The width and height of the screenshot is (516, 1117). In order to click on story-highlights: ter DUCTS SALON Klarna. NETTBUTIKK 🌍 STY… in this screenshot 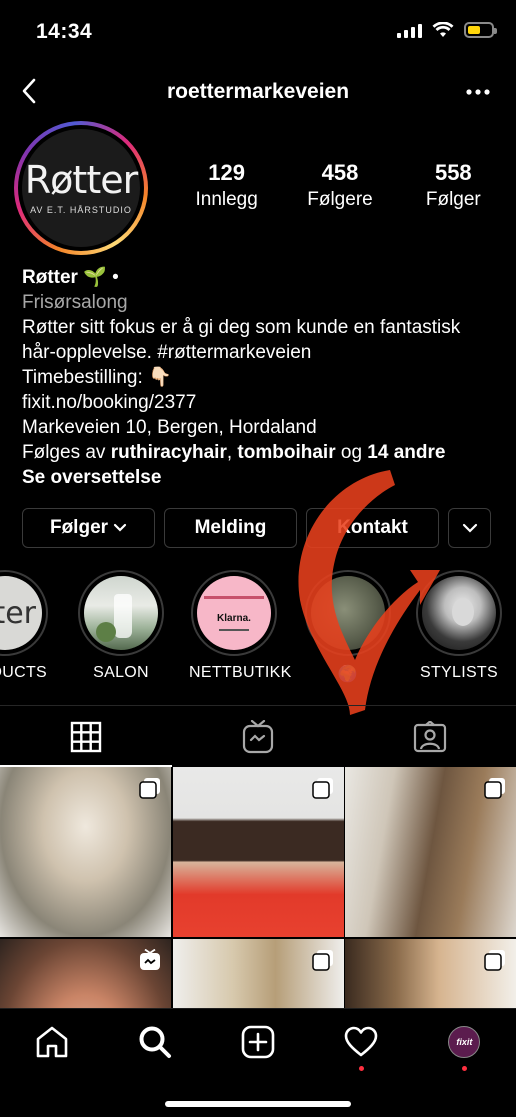, I will do `click(258, 630)`.